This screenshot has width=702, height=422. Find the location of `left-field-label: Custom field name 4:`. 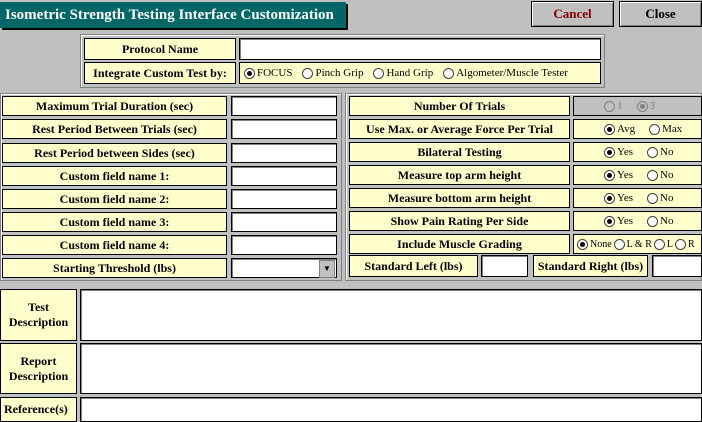

left-field-label: Custom field name 4: is located at coordinates (114, 245).